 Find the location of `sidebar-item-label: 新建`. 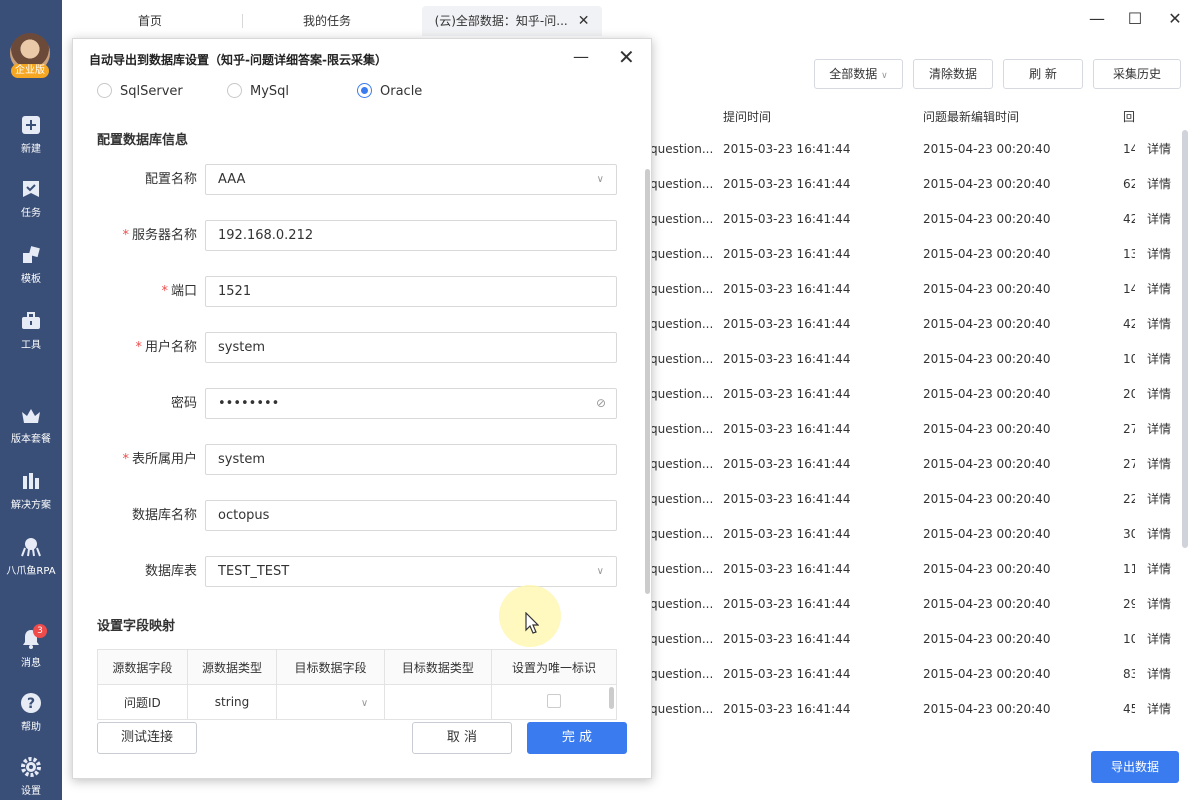

sidebar-item-label: 新建 is located at coordinates (31, 149).